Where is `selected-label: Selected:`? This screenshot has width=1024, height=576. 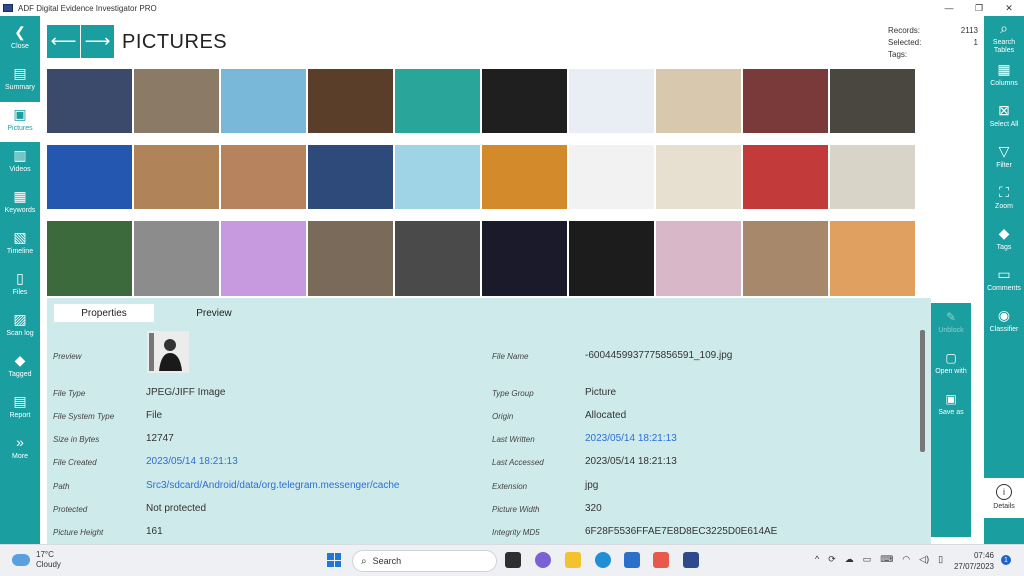 selected-label: Selected: is located at coordinates (905, 42).